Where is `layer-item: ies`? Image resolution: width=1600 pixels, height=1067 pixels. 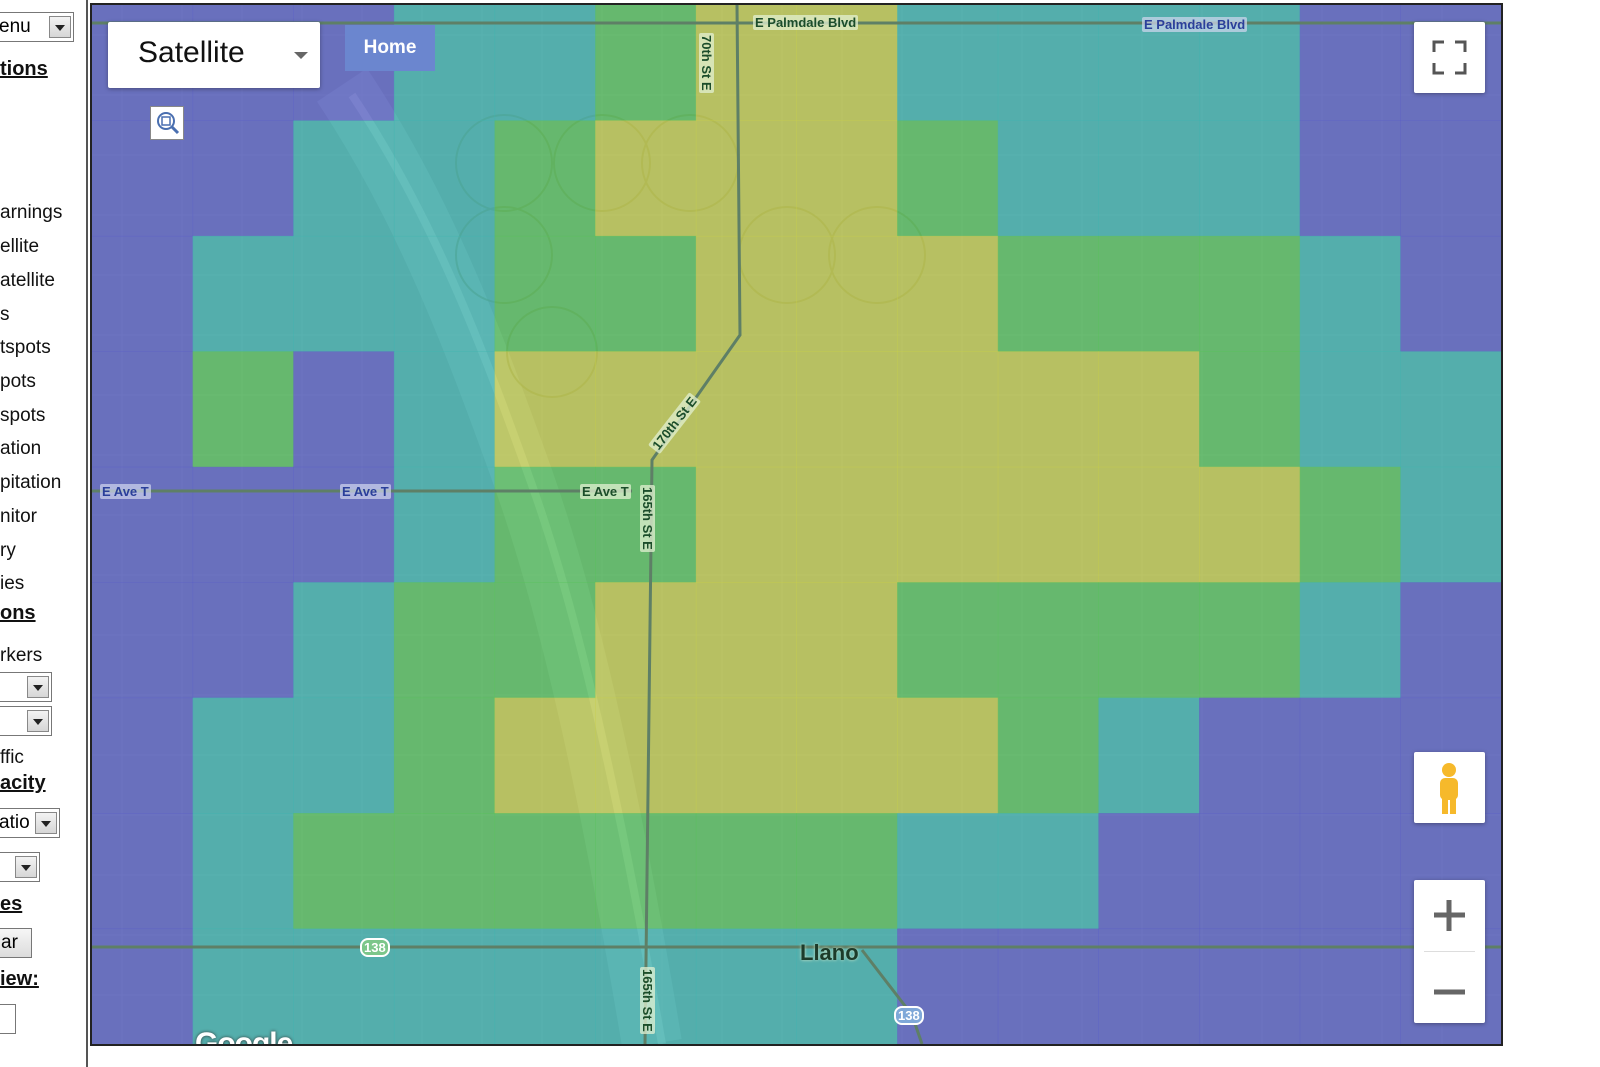
layer-item: ies is located at coordinates (12, 584).